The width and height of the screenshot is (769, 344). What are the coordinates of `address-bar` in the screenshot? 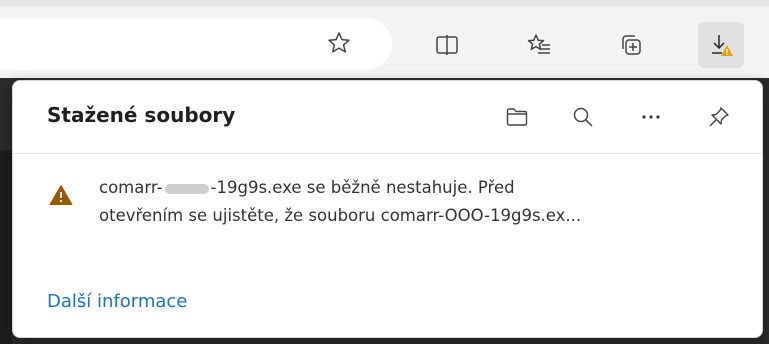 It's located at (196, 44).